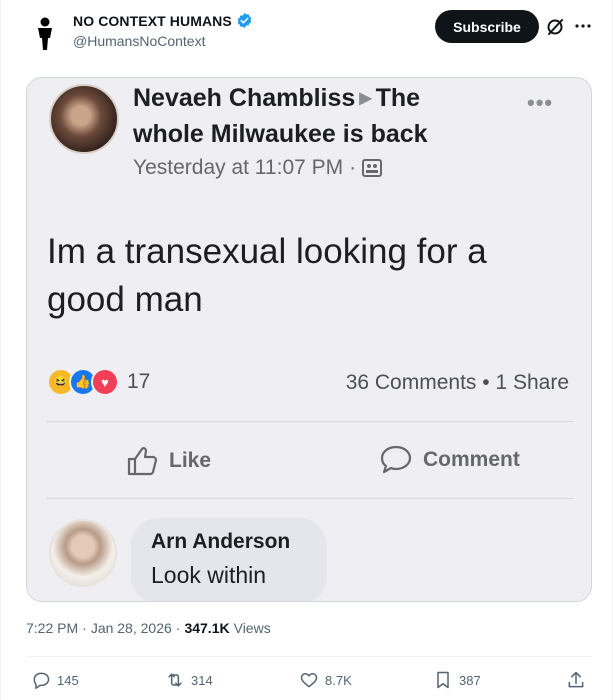  What do you see at coordinates (207, 628) in the screenshot?
I see `views-count: 347.1K` at bounding box center [207, 628].